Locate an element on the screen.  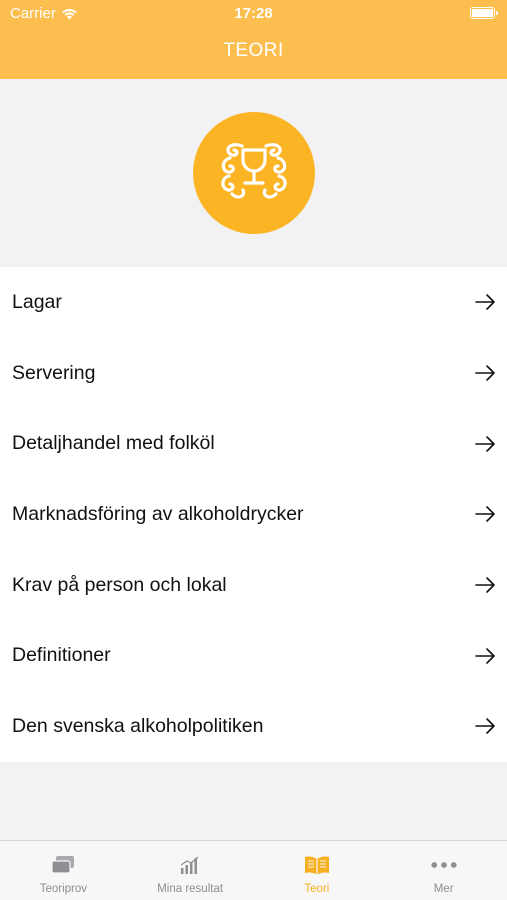
tab-bar: Teoriprov Mina resultat Teori Mer is located at coordinates (253, 870).